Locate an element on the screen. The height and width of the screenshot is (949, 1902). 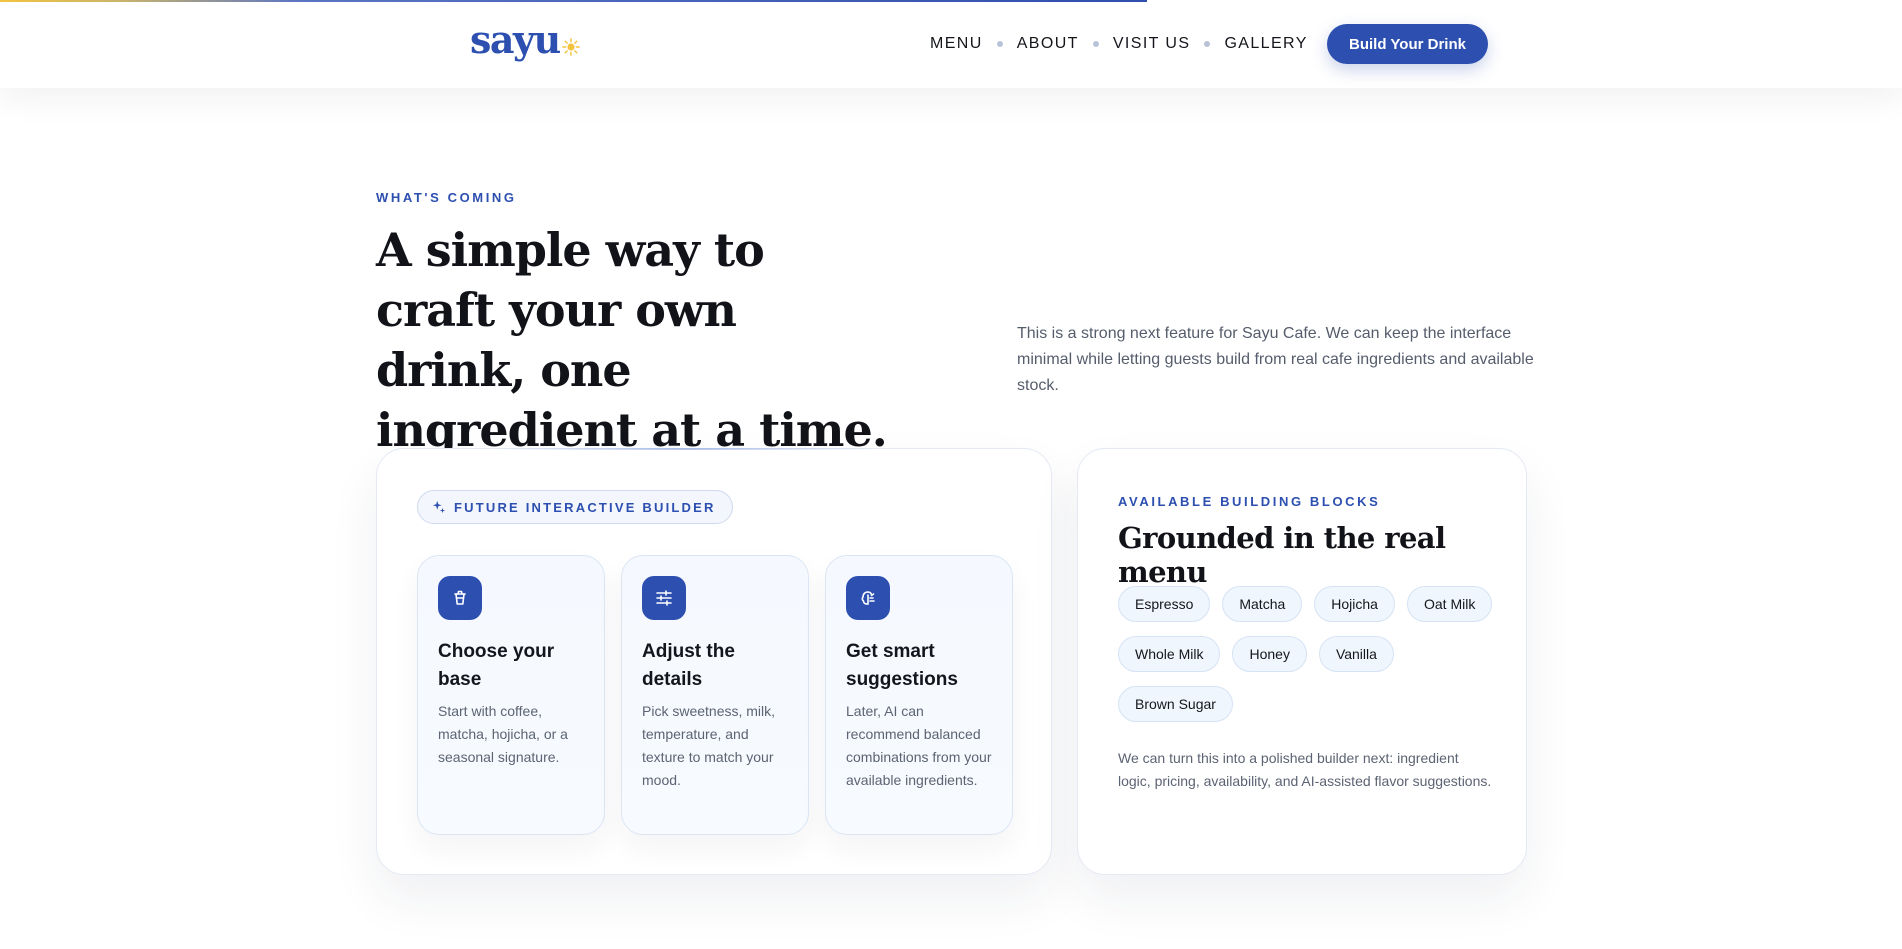
step-title: Choose your base is located at coordinates (496, 665).